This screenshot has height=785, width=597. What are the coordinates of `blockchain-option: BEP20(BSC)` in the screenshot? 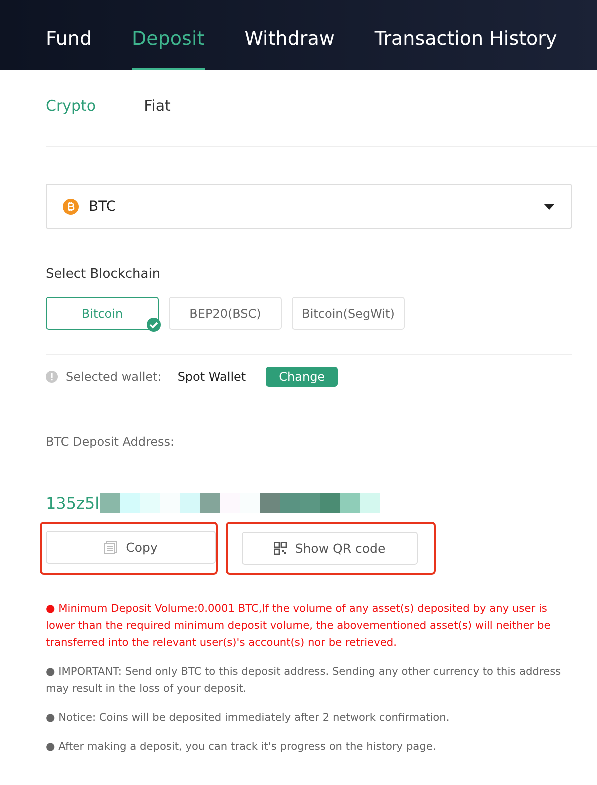 It's located at (225, 313).